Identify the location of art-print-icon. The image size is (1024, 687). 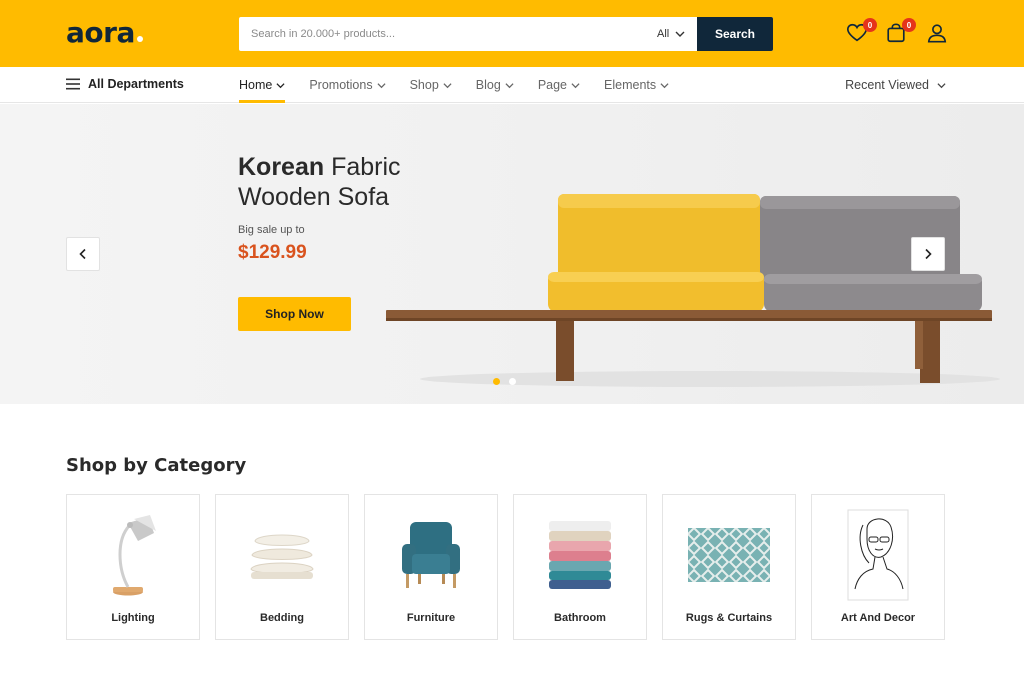
(878, 555).